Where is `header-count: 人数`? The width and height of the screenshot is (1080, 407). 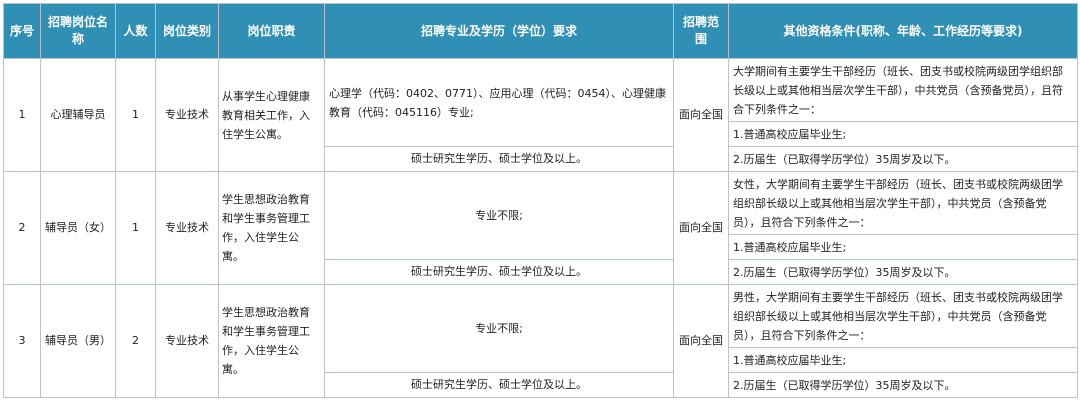
header-count: 人数 is located at coordinates (135, 31).